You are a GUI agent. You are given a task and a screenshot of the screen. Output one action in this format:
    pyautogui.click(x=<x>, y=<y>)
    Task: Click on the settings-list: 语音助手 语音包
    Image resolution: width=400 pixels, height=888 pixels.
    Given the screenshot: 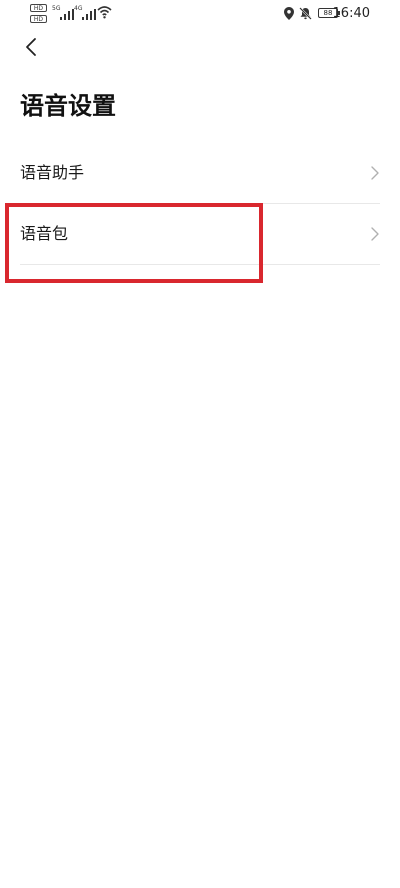 What is the action you would take?
    pyautogui.click(x=200, y=204)
    